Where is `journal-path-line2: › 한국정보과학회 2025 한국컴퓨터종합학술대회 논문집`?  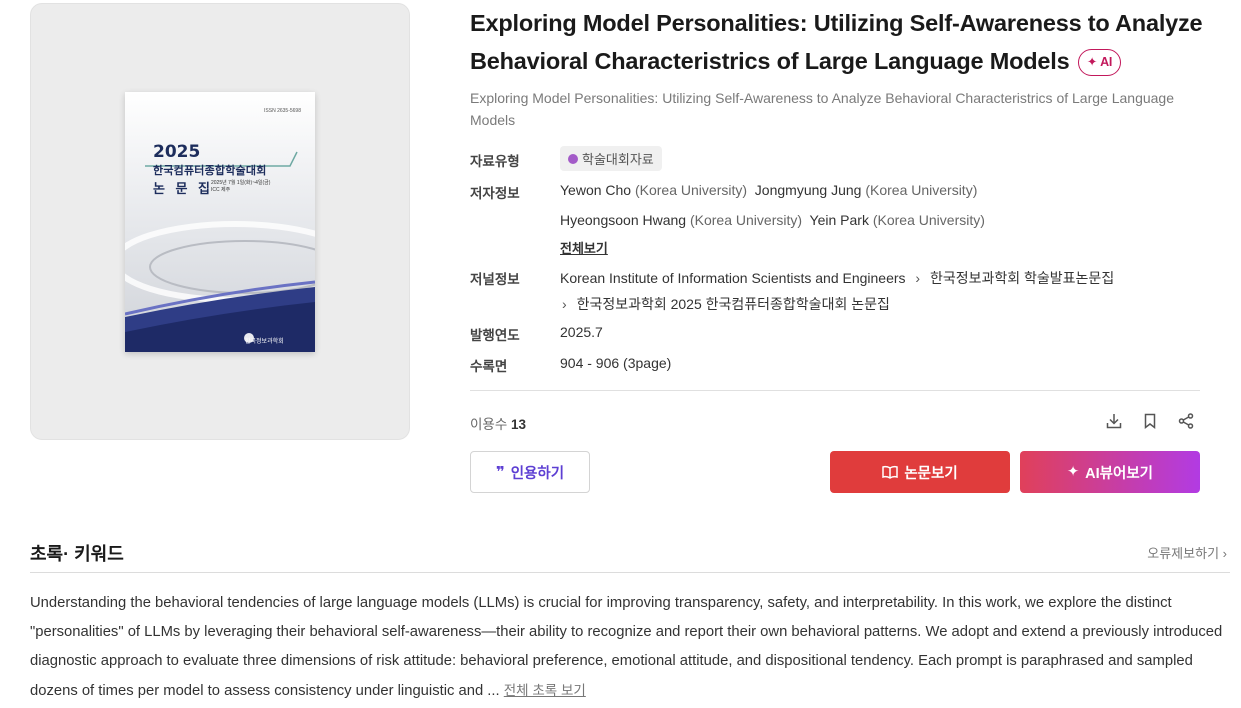
journal-path-line2: › 한국정보과학회 2025 한국컴퓨터종합학술대회 논문집 is located at coordinates (726, 304).